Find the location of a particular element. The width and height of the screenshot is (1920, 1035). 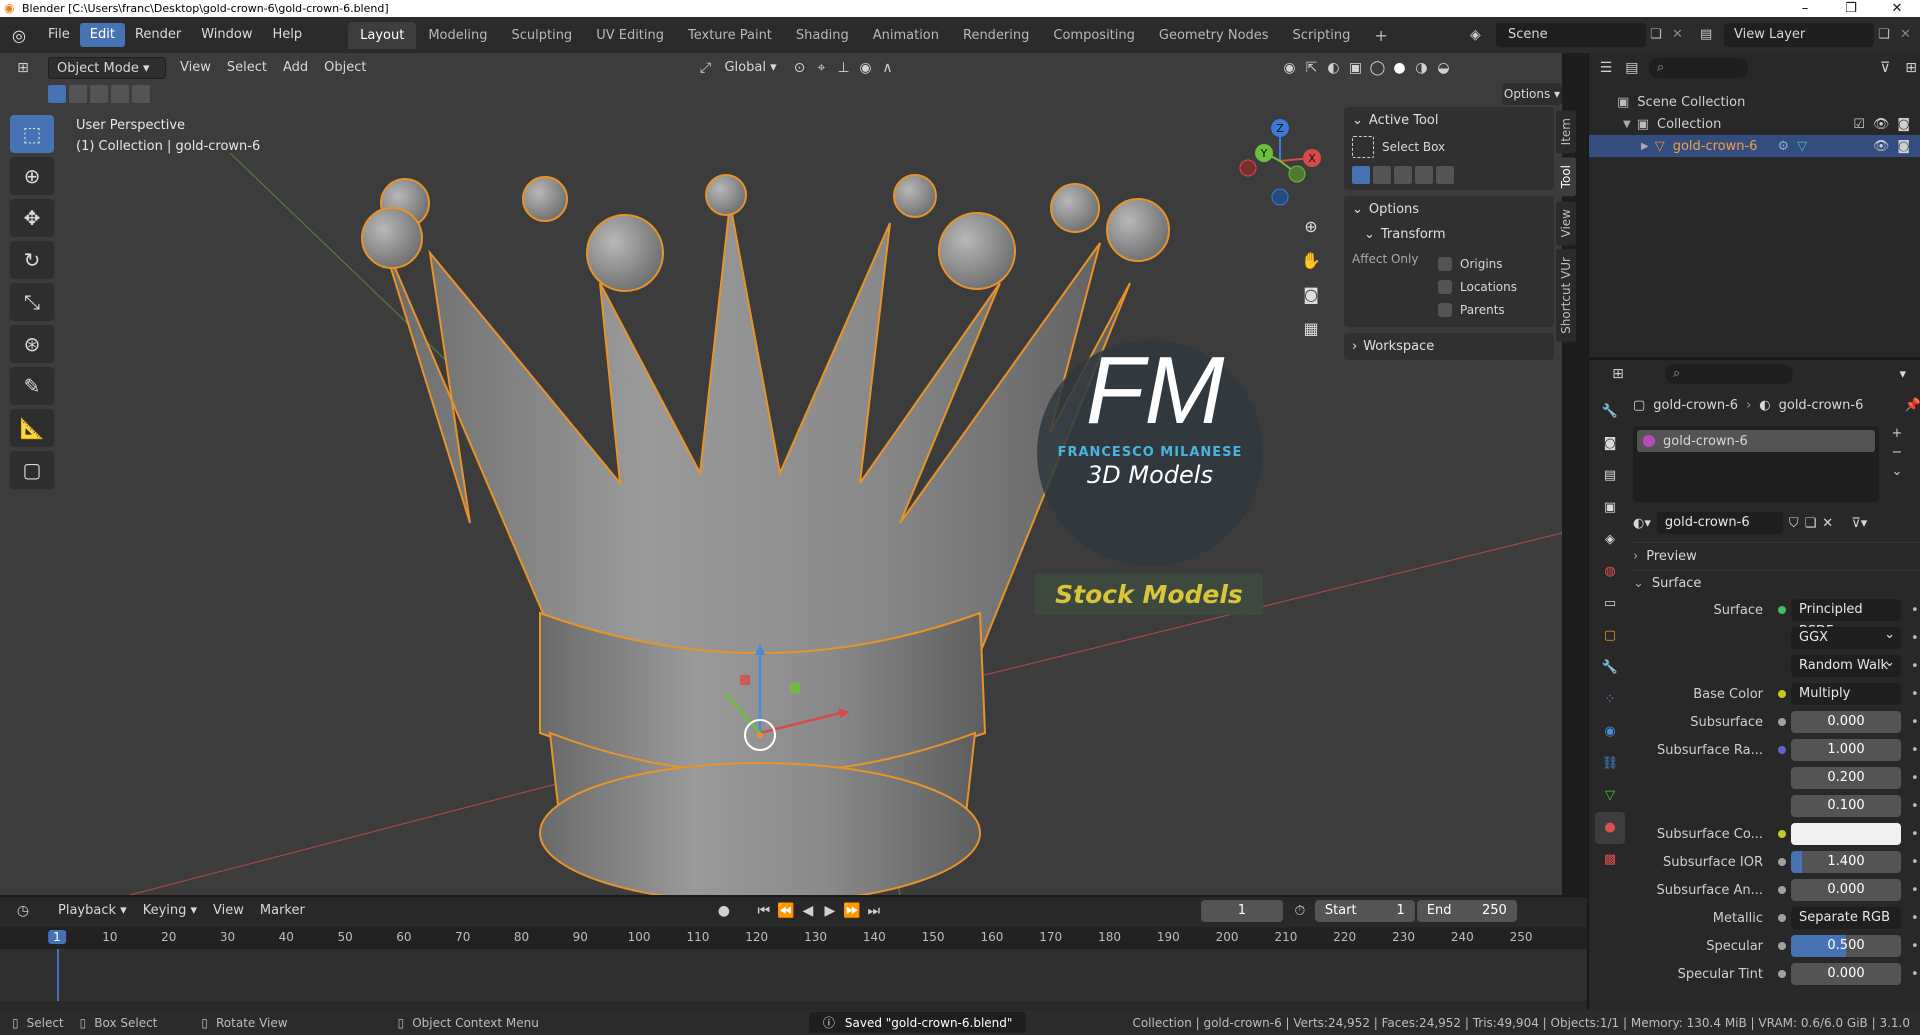

property-field: Separate RGB is located at coordinates (1846, 918).